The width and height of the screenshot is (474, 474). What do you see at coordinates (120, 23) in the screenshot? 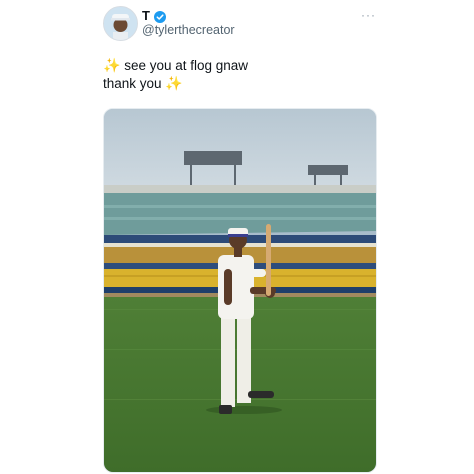
I see `avatar` at bounding box center [120, 23].